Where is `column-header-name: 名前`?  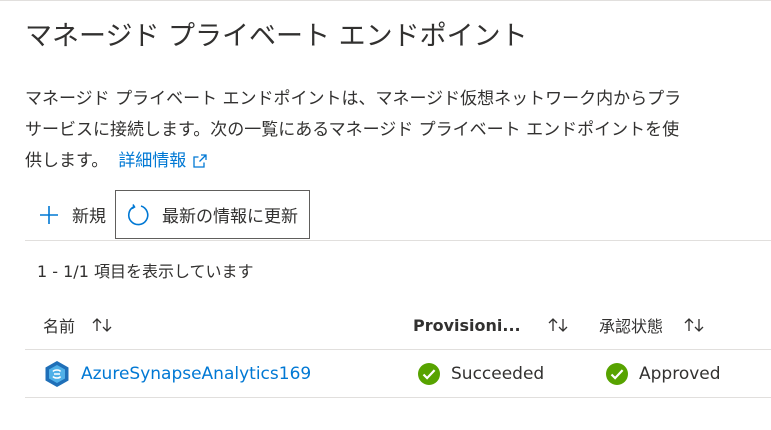
column-header-name: 名前 is located at coordinates (78, 325).